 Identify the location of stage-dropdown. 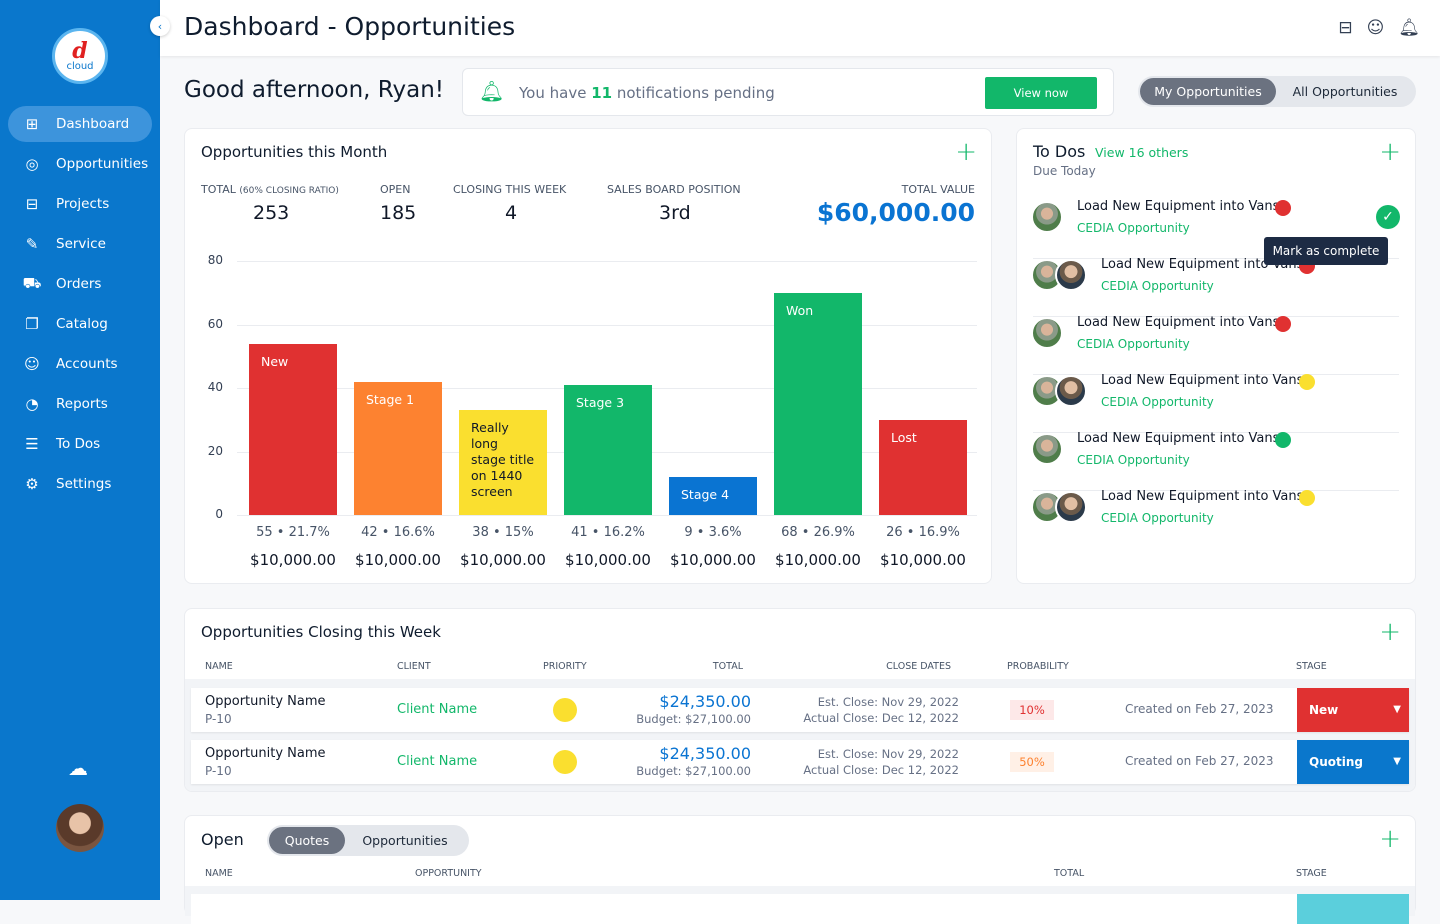
(1353, 909).